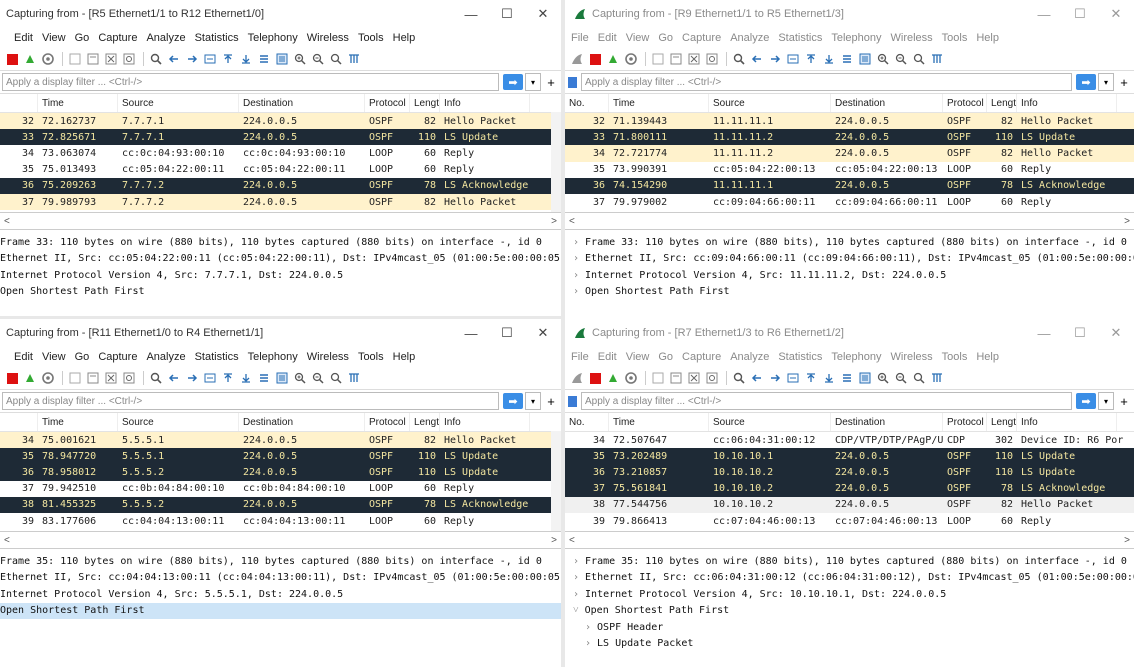 The image size is (1134, 667). I want to click on go-to-packet-icon, so click(210, 59).